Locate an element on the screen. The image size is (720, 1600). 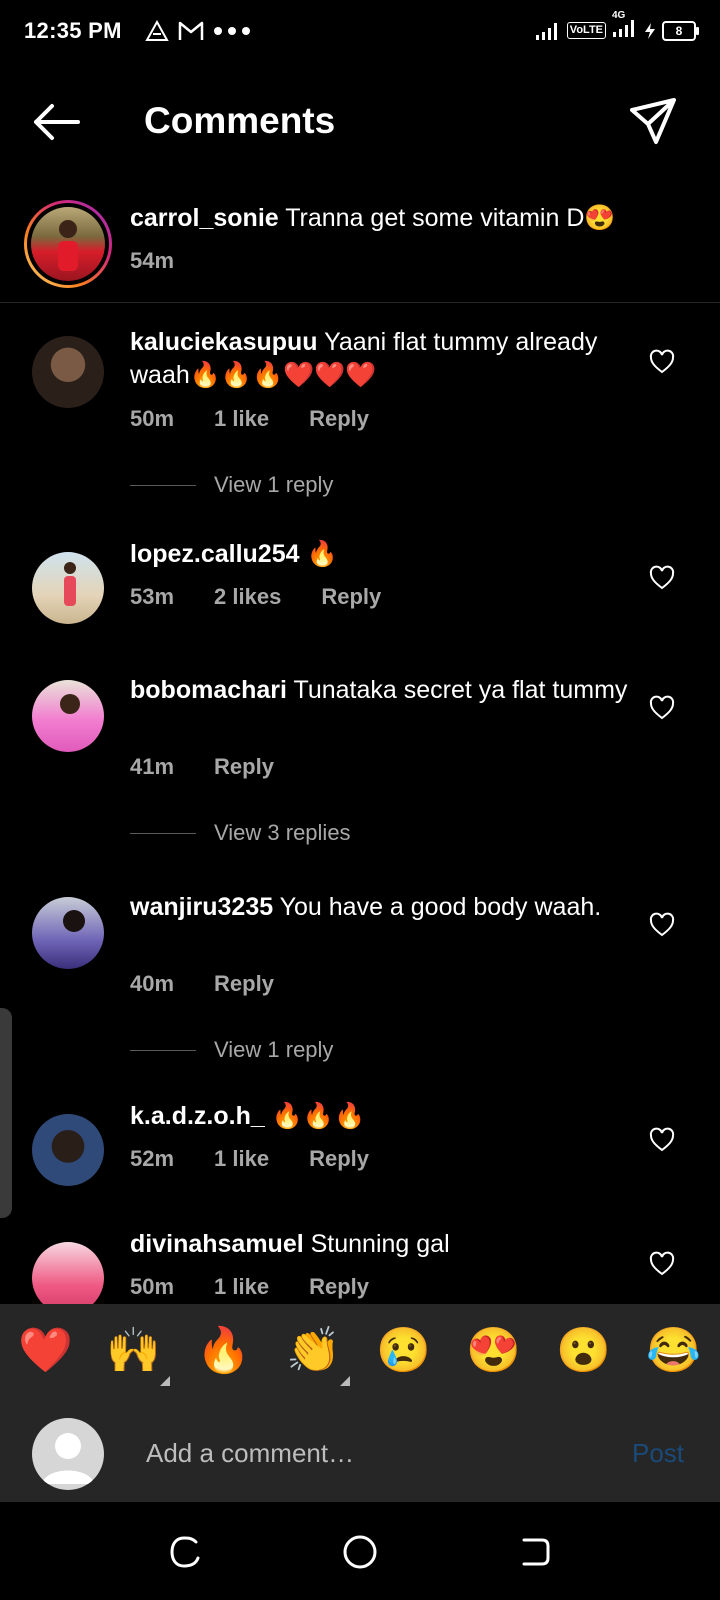
network-type-label: 4G is located at coordinates (619, 15).